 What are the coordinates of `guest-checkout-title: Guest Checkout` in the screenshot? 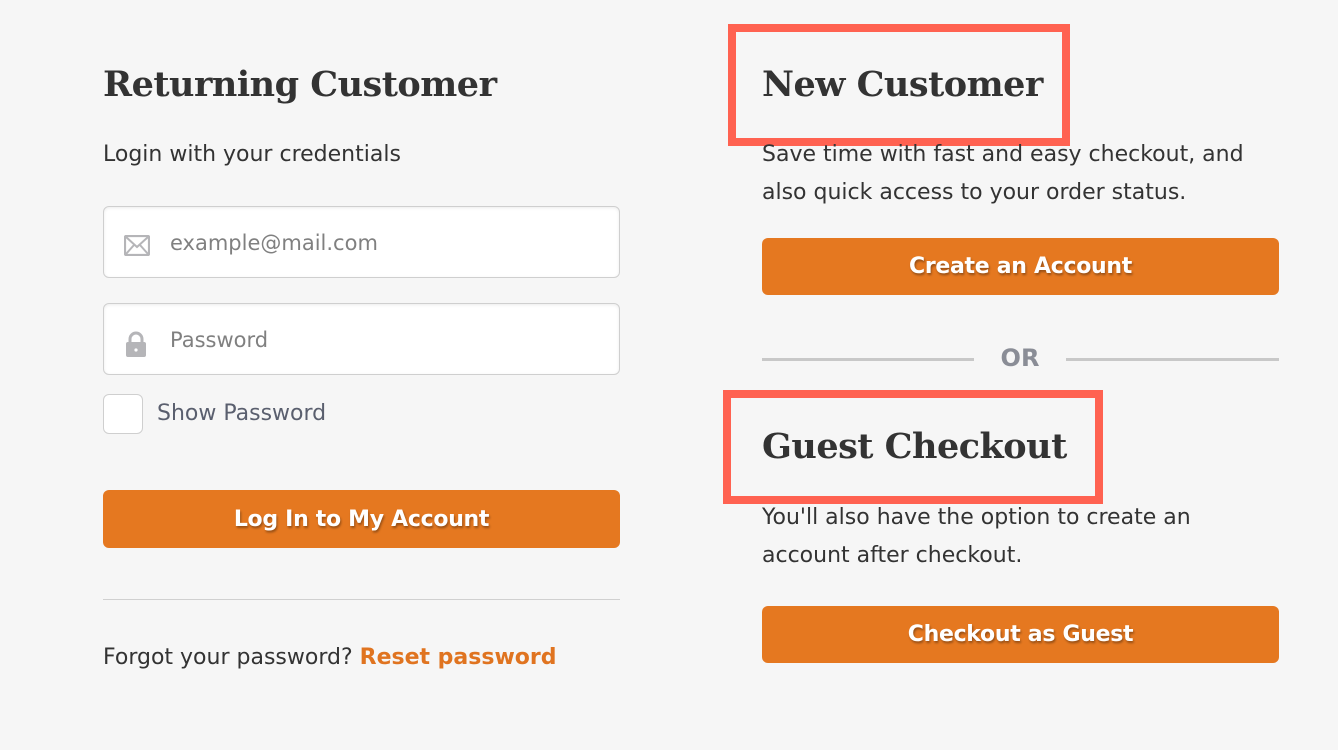 It's located at (914, 446).